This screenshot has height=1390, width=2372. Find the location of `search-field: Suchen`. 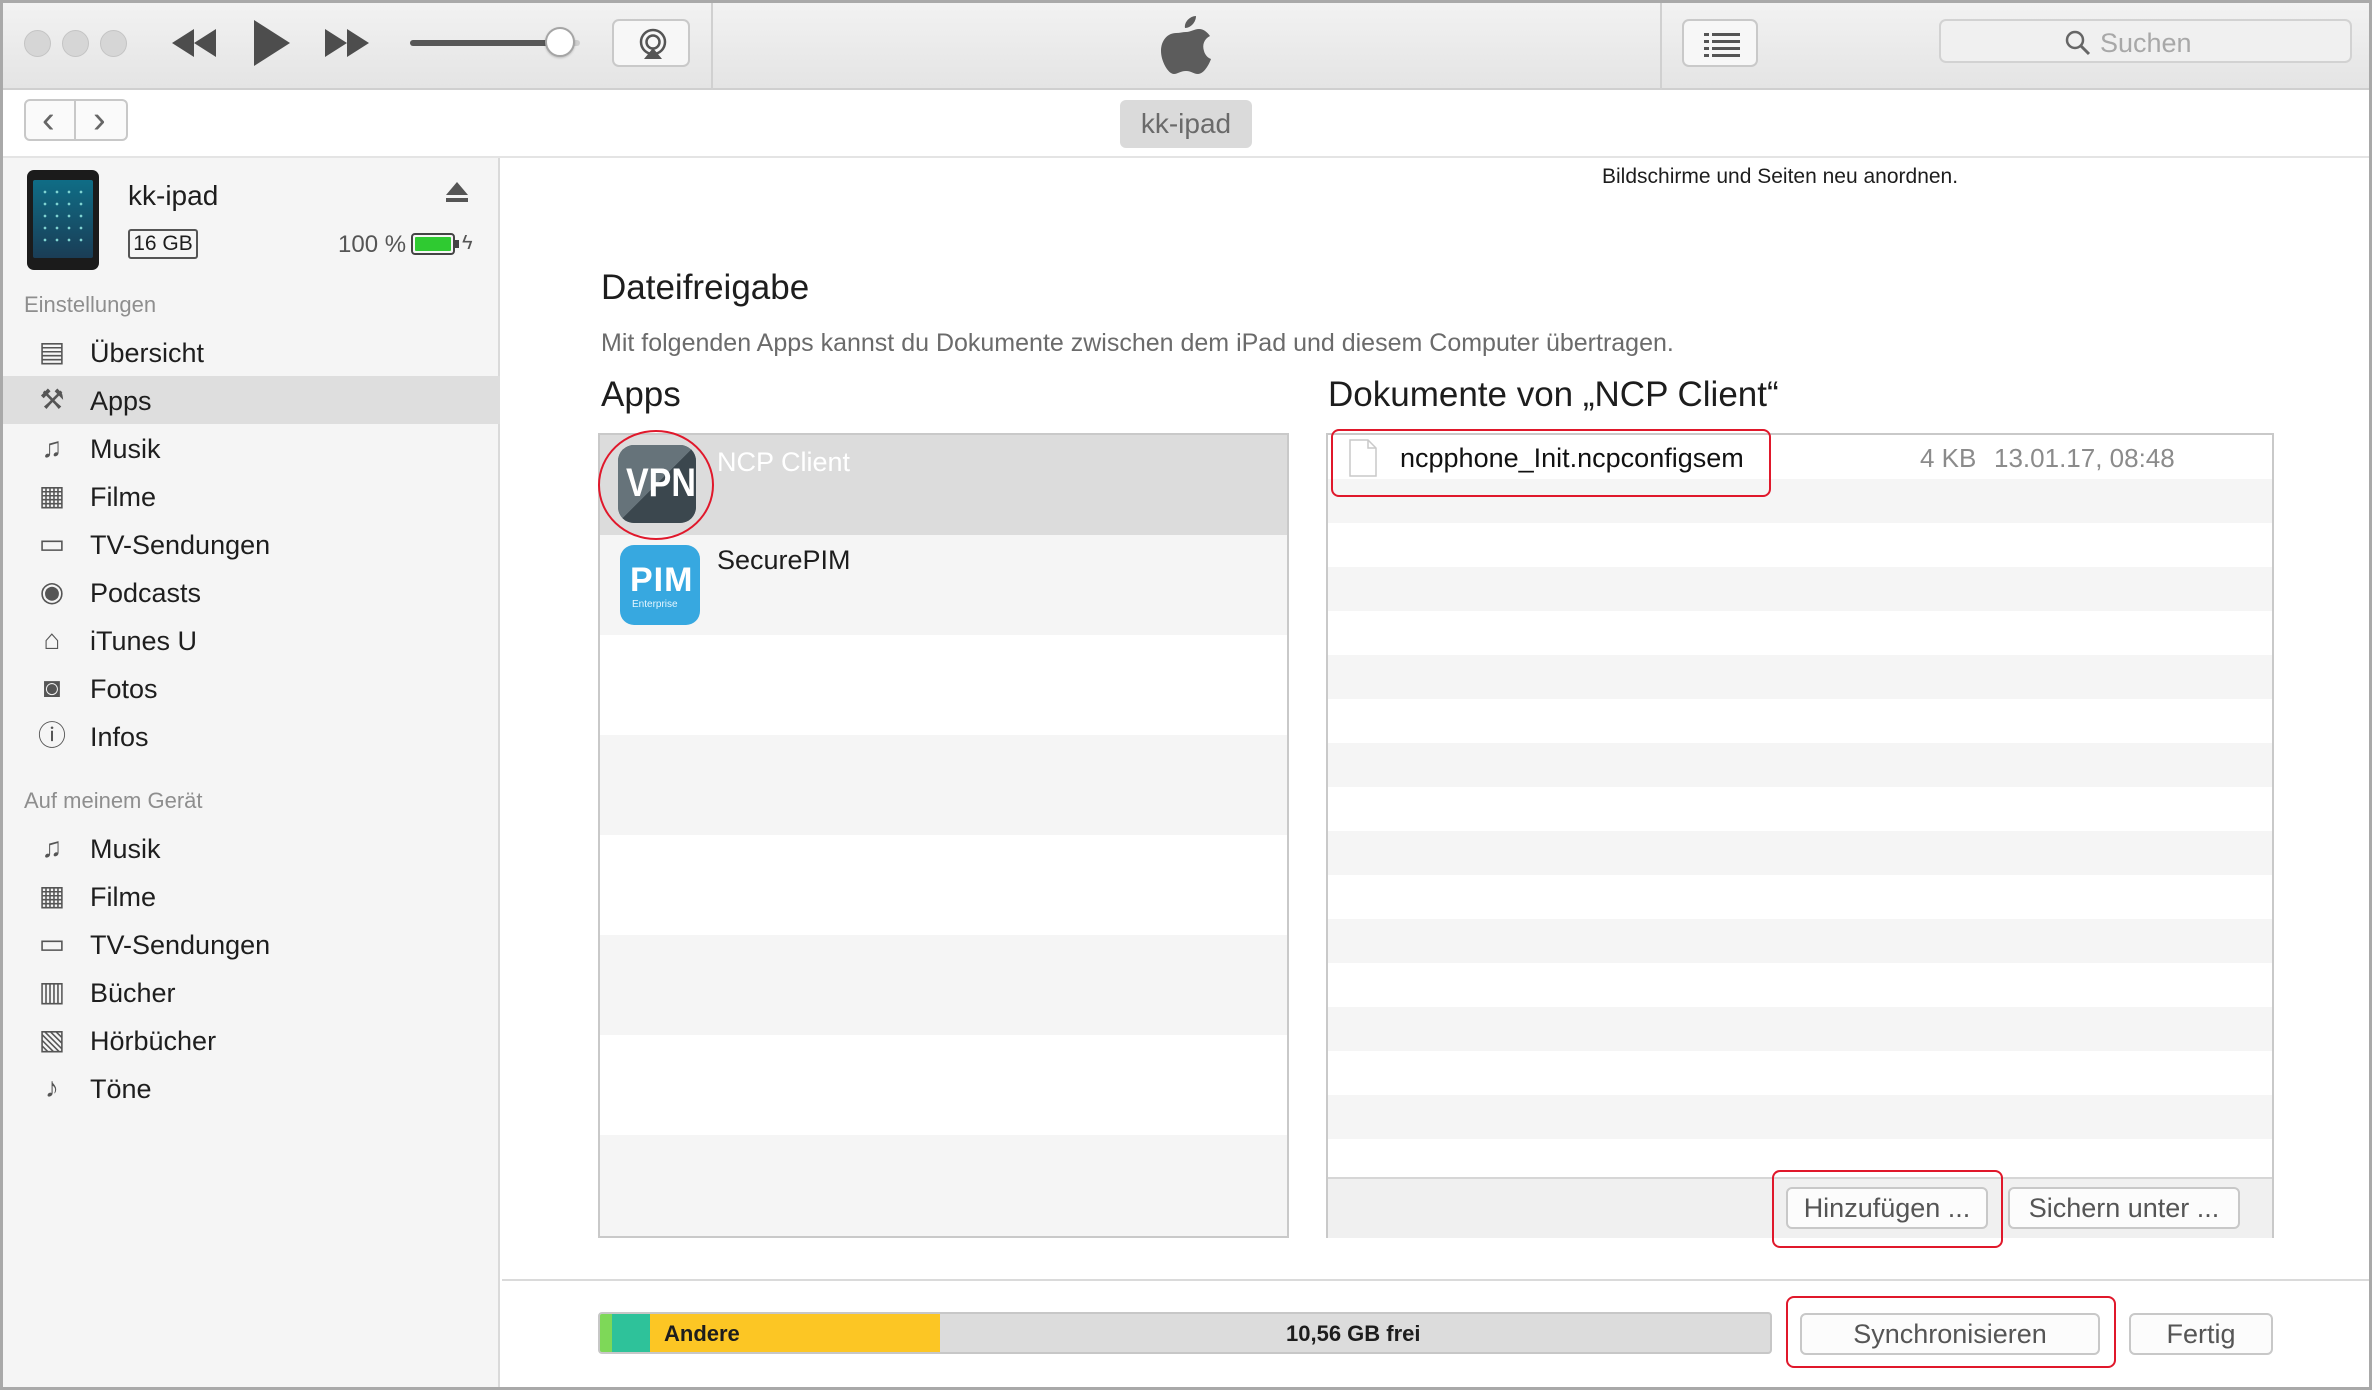

search-field: Suchen is located at coordinates (2145, 41).